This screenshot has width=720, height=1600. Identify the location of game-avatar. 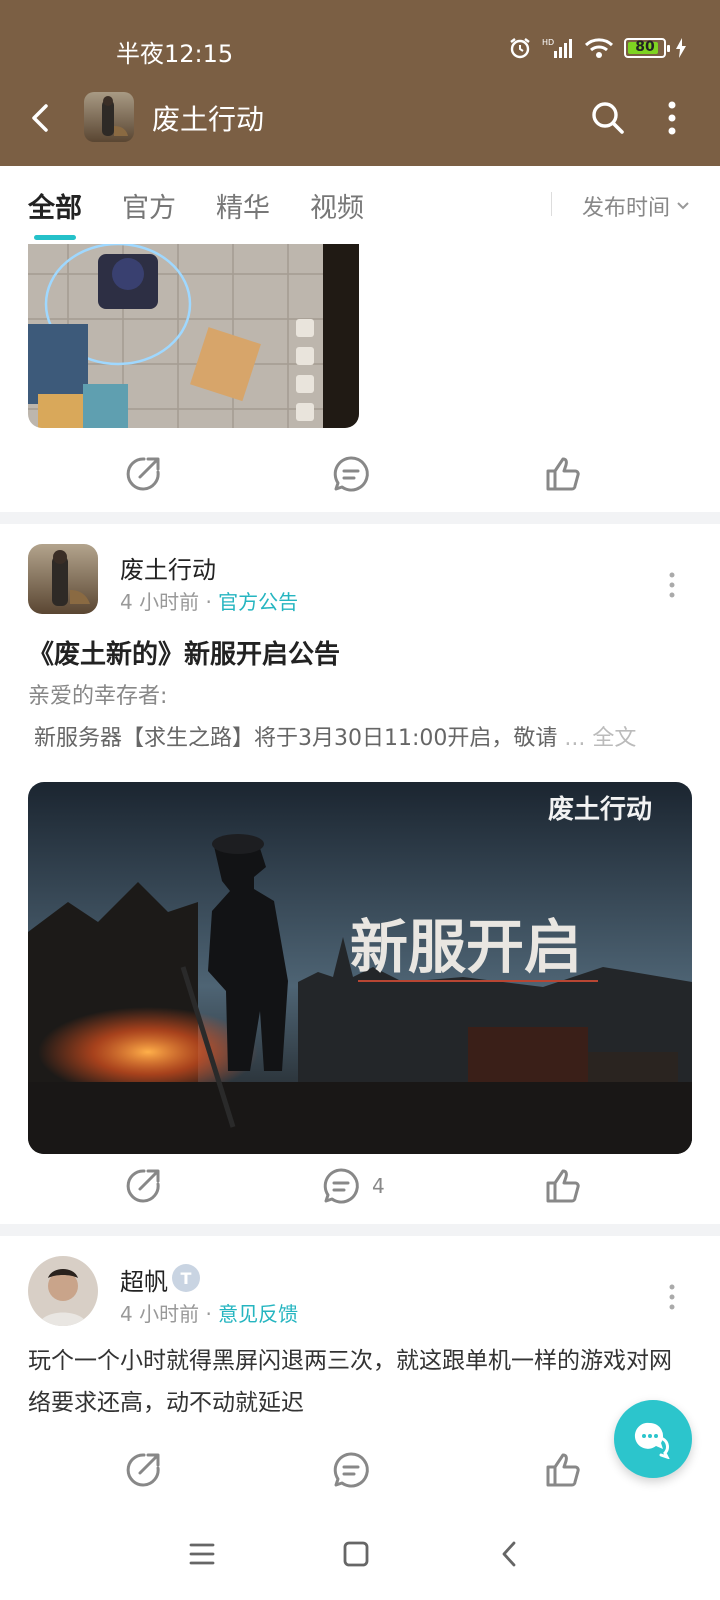
(109, 117).